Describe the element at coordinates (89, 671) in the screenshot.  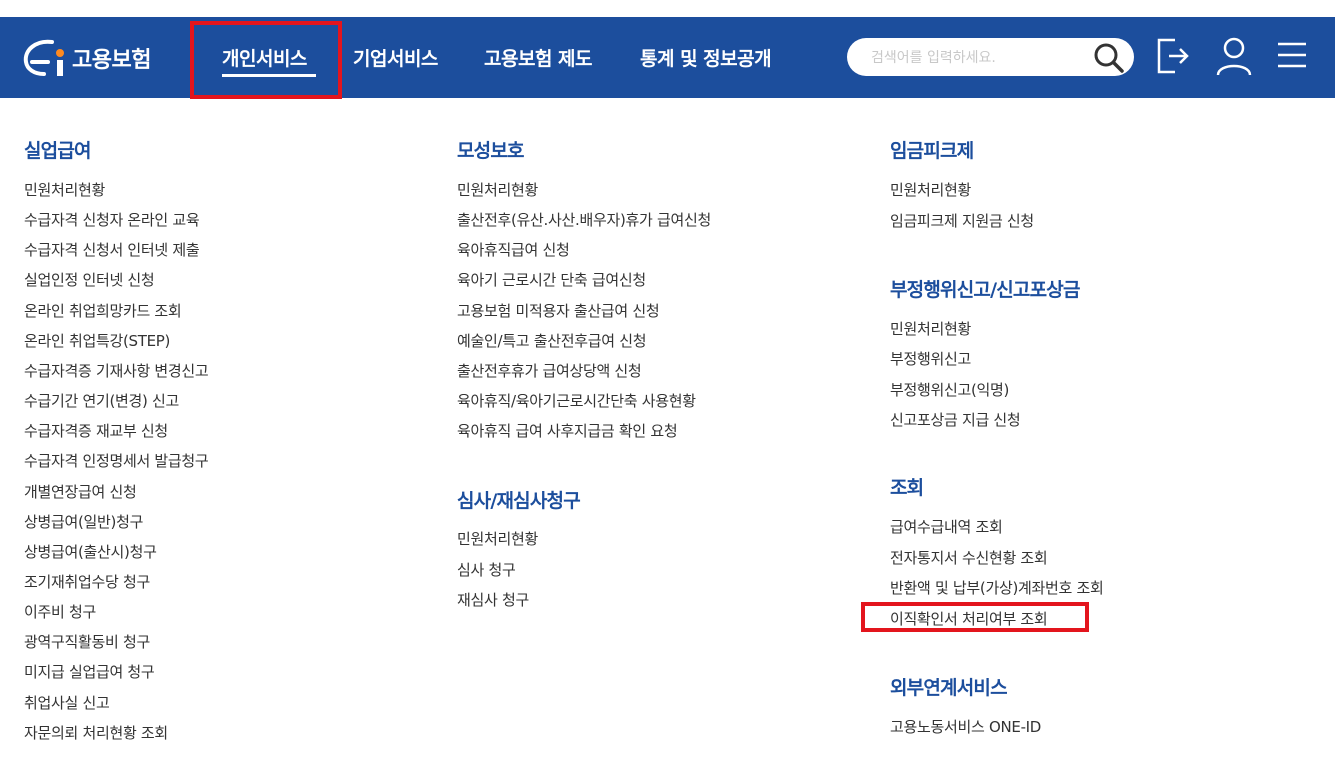
I see `menu-link: 미지급 실업급여 청구` at that location.